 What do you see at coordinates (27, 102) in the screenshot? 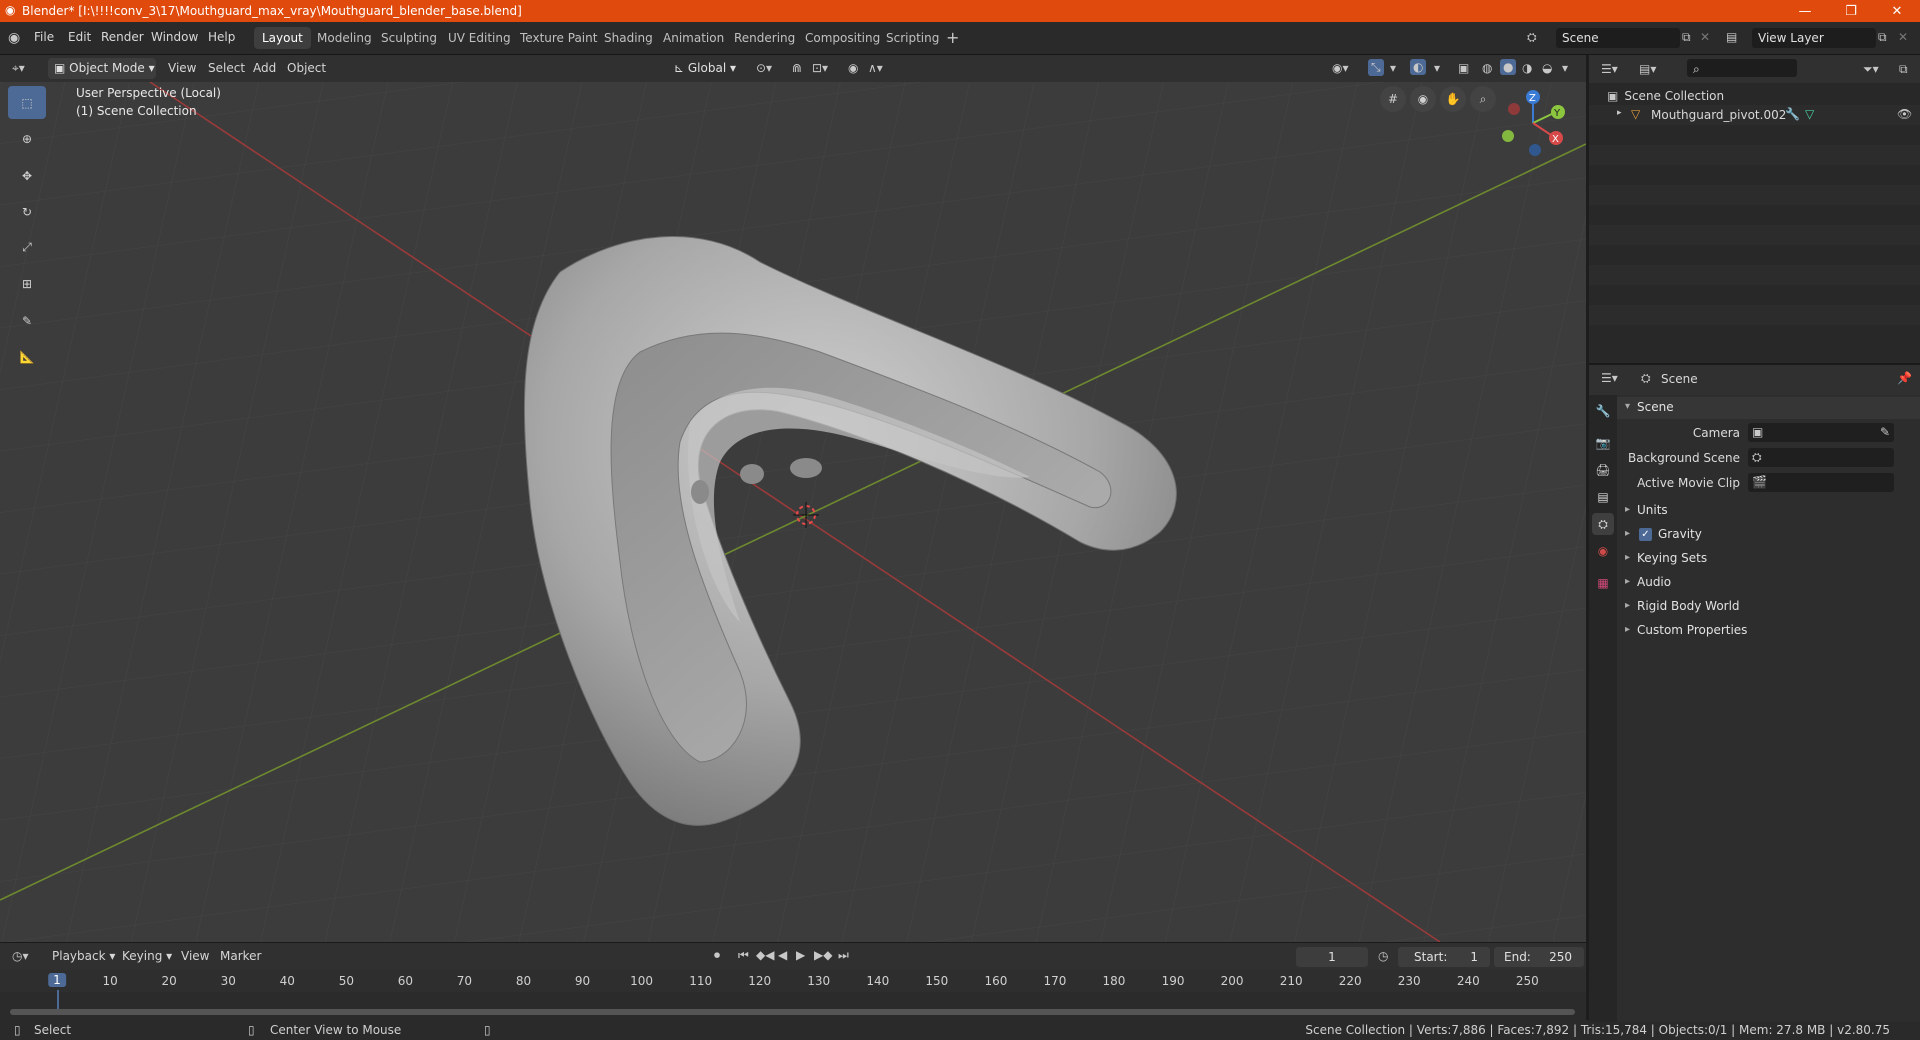
I see `select-box-tool: ⬚` at bounding box center [27, 102].